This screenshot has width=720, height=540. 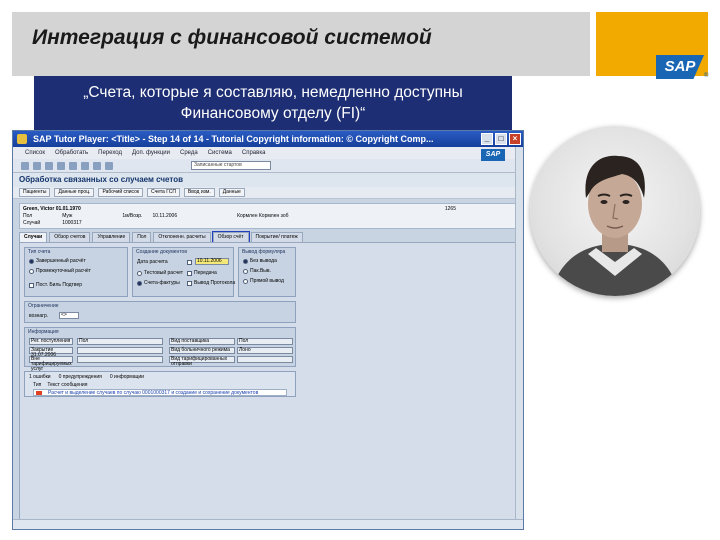 I want to click on option-label: Тестовый расчет, so click(x=164, y=273).